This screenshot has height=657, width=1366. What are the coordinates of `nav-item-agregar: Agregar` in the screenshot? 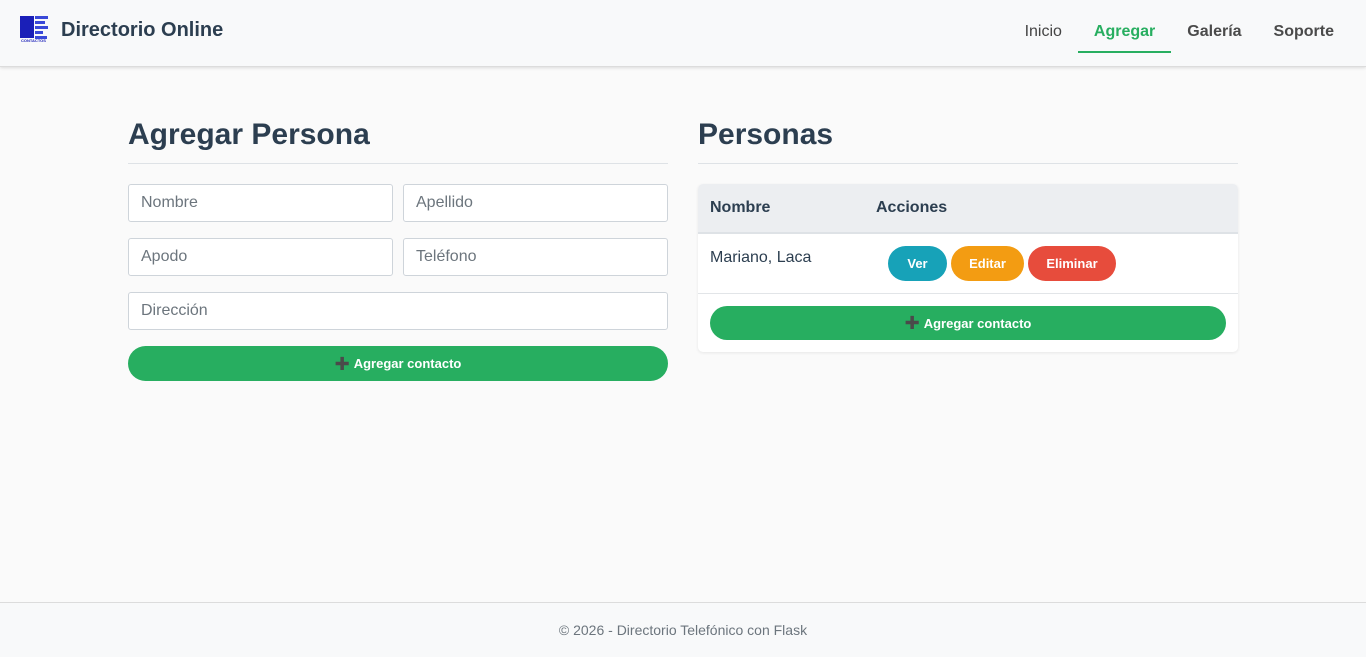 It's located at (1124, 33).